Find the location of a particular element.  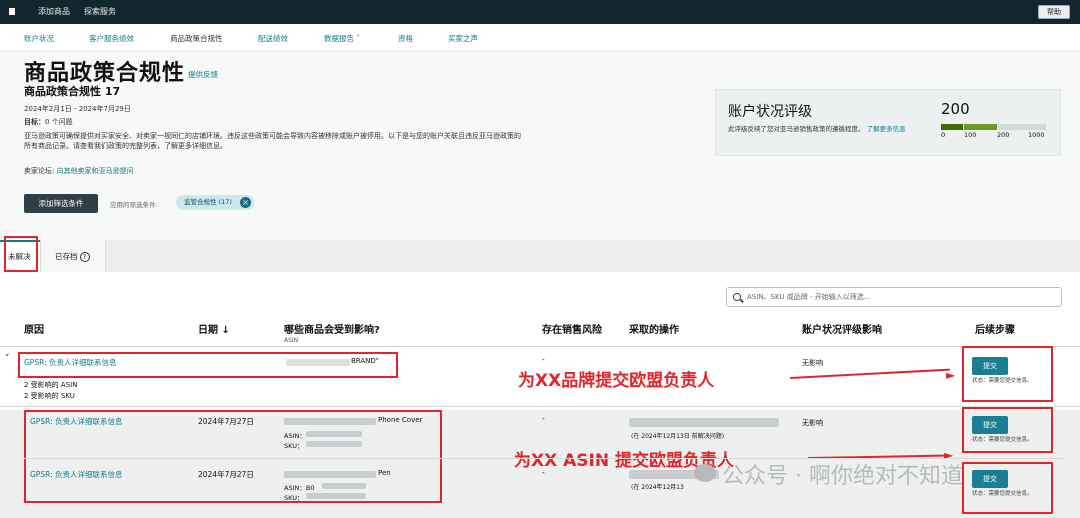

header-reason: 原因 is located at coordinates (34, 330).